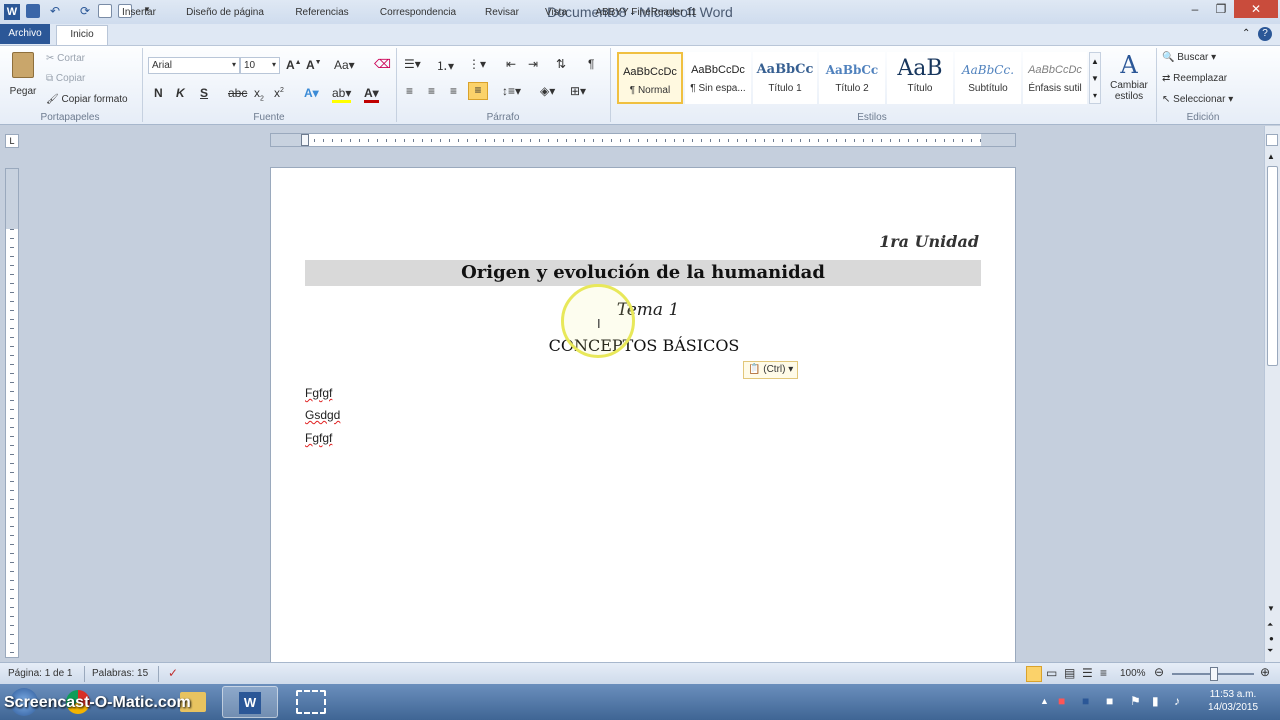  I want to click on view-ruler-icon, so click(1272, 140).